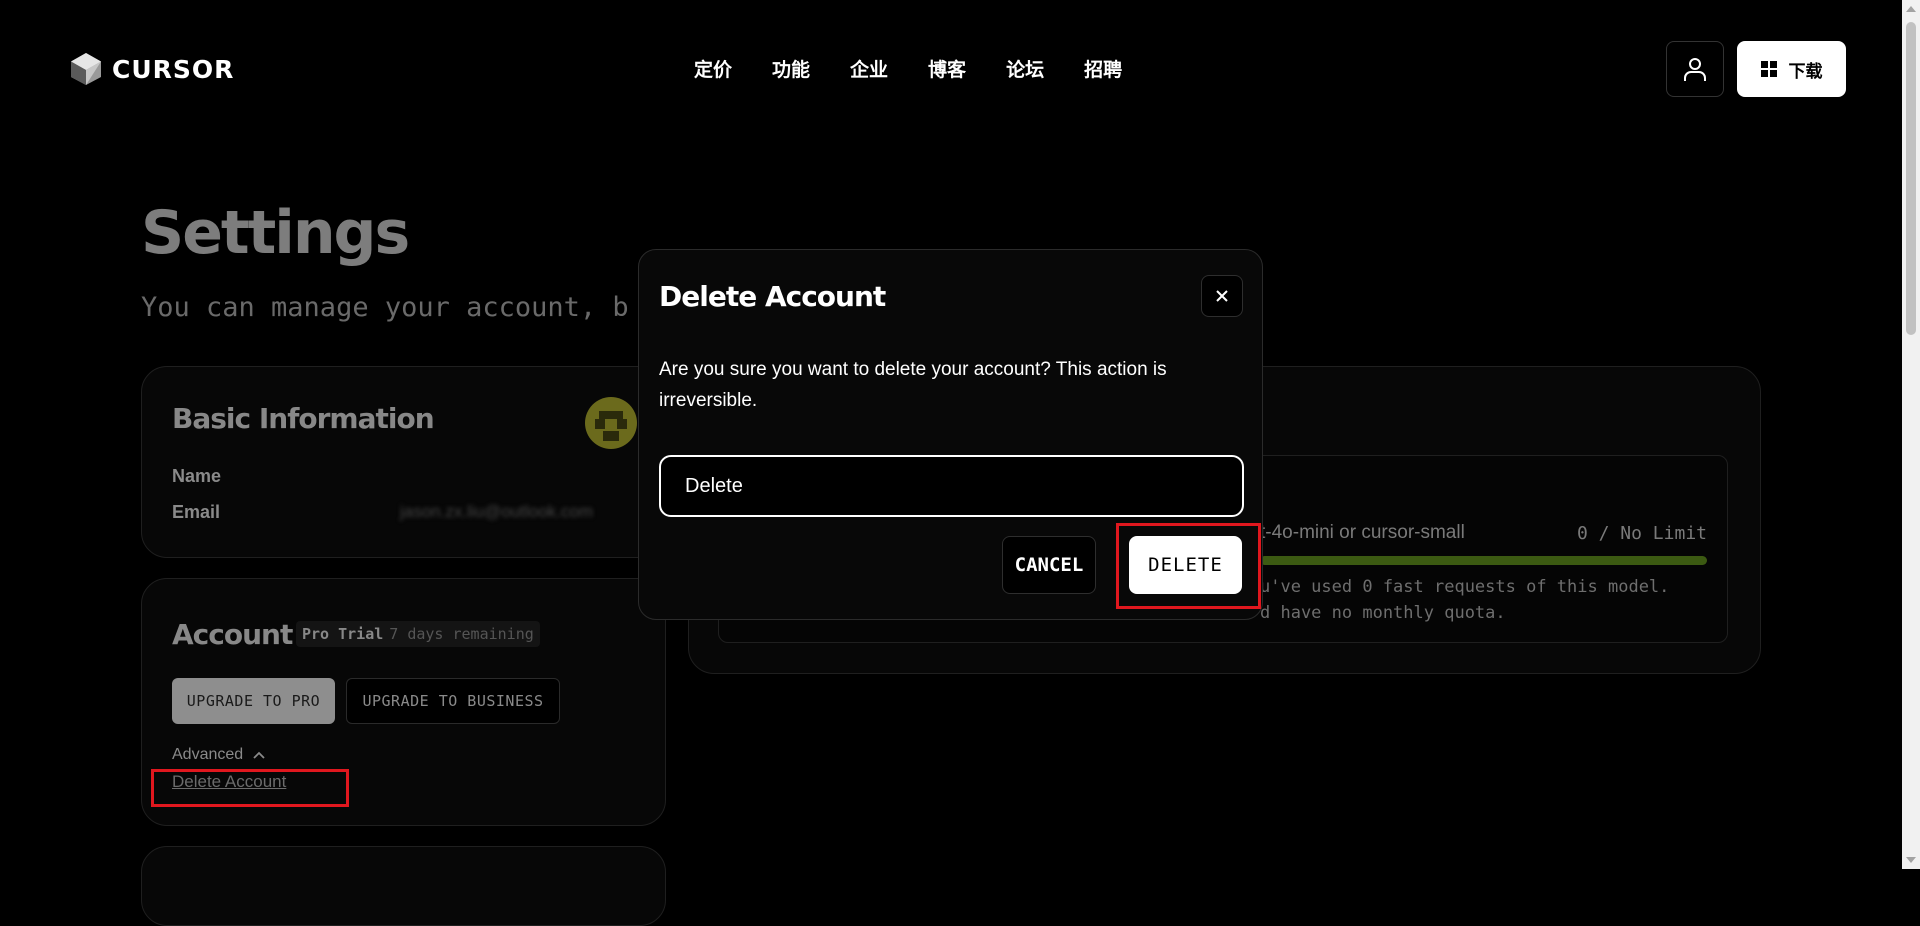 The image size is (1920, 926). I want to click on plan-name: Pro Trial, so click(343, 634).